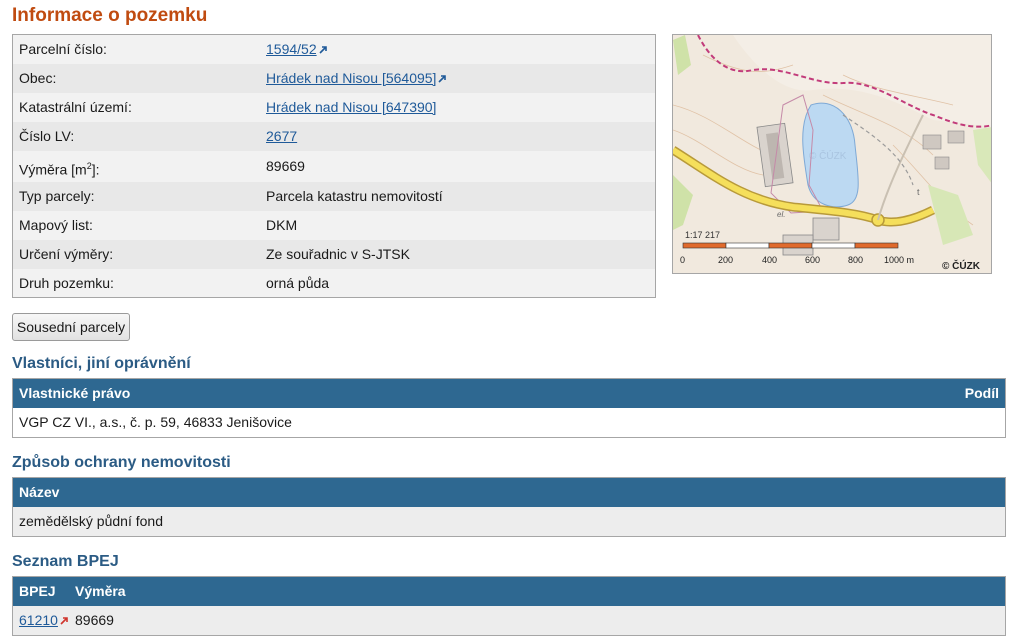  I want to click on lv-number-link: 2677, so click(281, 136).